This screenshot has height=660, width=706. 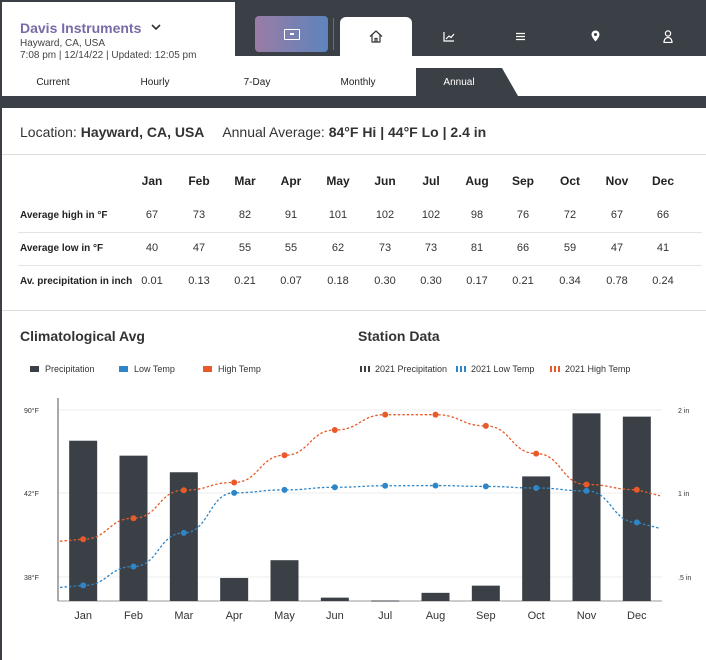 I want to click on climatological-title: Climatological Avg, so click(x=82, y=336).